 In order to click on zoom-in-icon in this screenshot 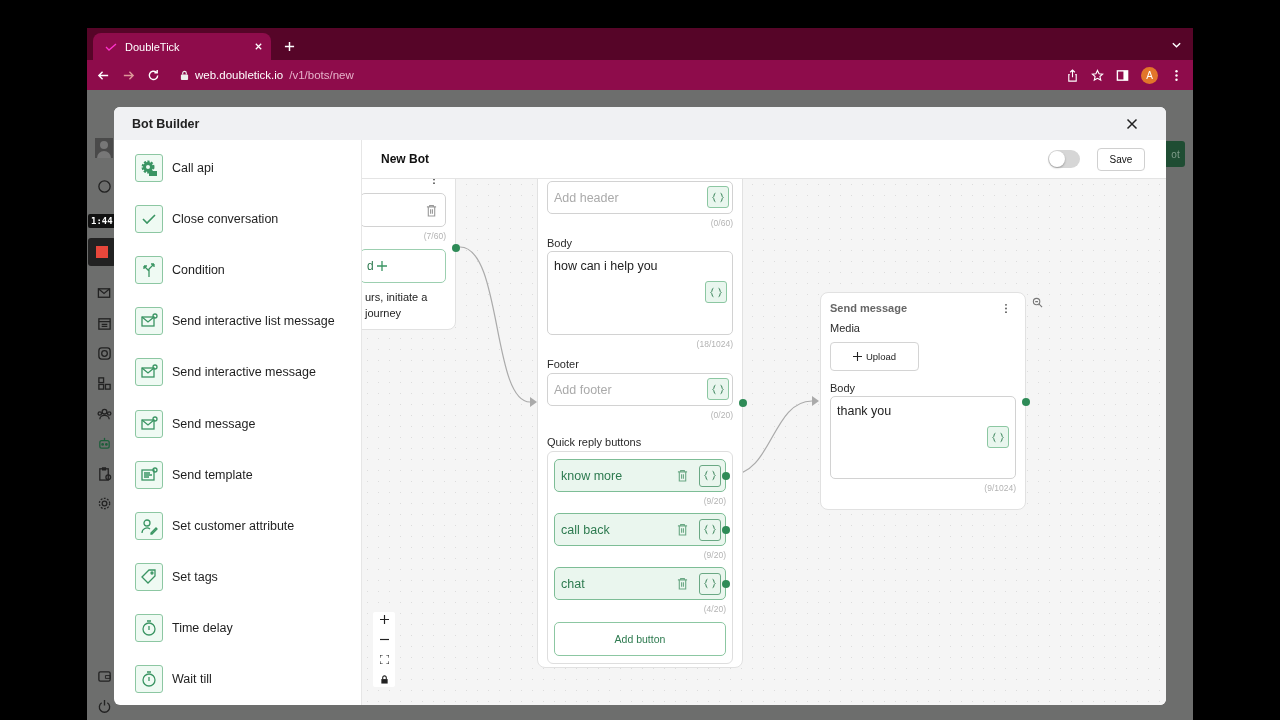, I will do `click(384, 619)`.